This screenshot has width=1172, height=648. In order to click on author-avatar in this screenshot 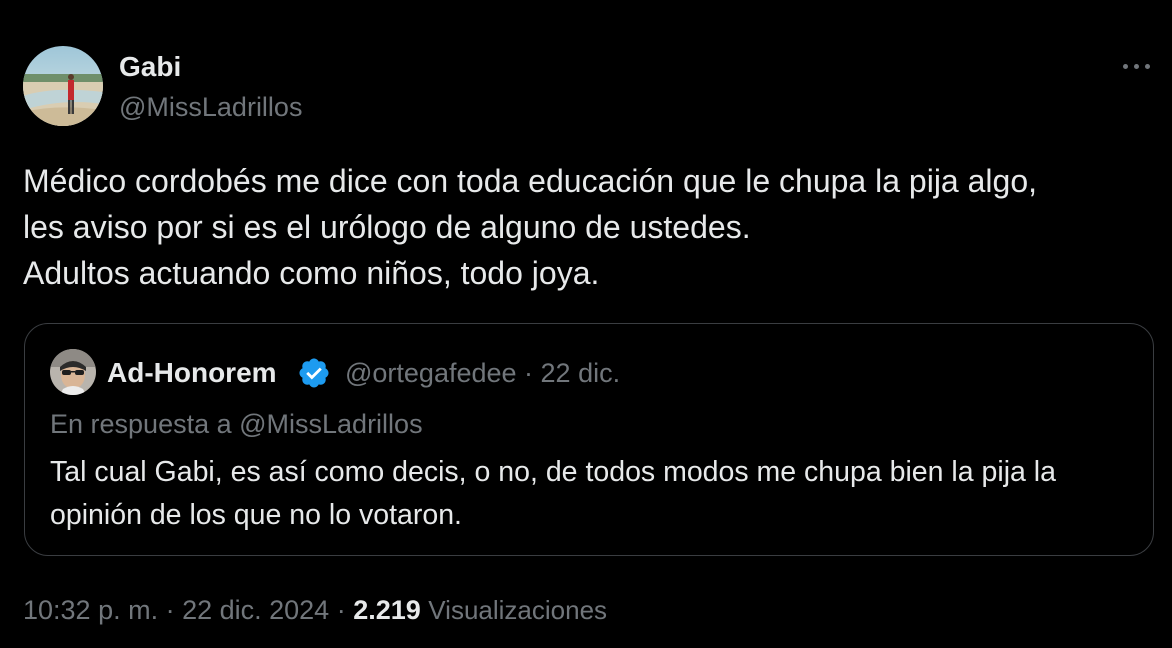, I will do `click(63, 86)`.